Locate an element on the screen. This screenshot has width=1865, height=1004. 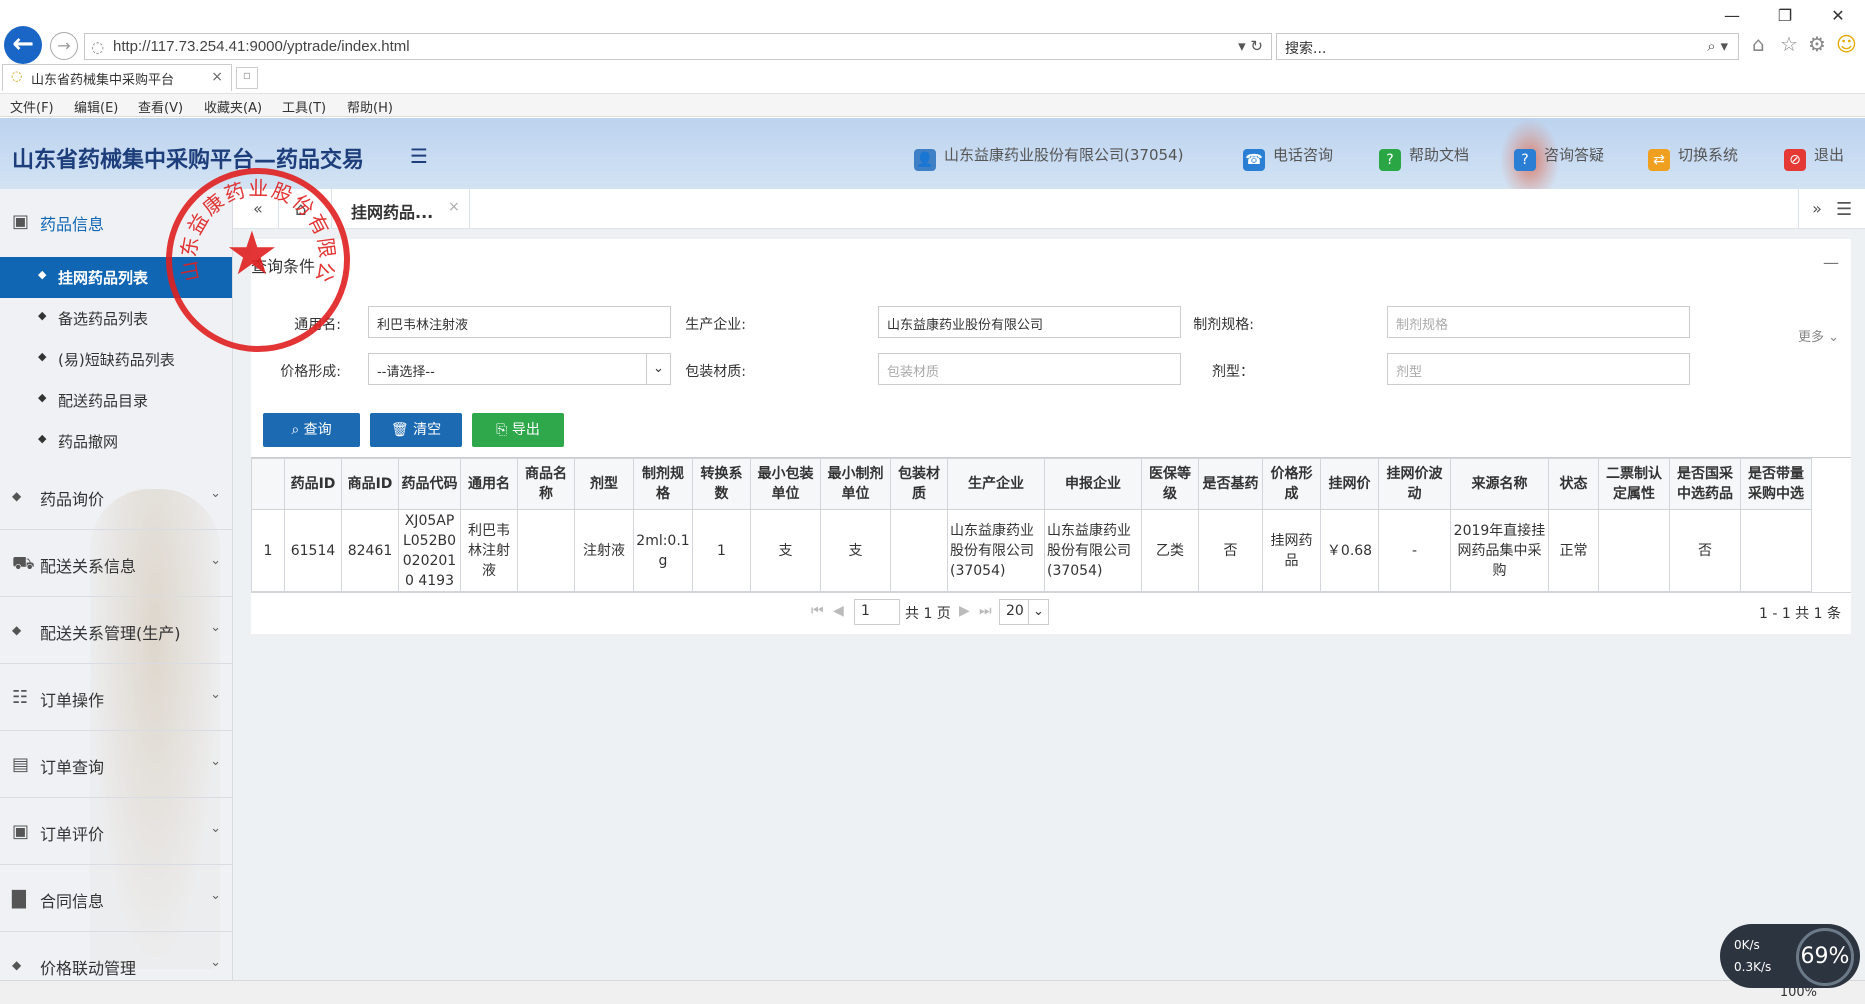
col-header: 挂网价波动 is located at coordinates (1414, 484).